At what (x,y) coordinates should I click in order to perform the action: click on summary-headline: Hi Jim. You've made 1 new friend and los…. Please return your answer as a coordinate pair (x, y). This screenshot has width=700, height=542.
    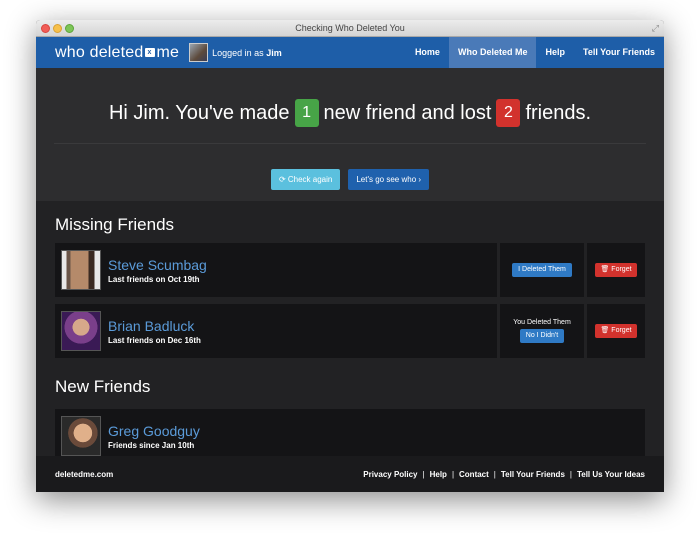
    Looking at the image, I should click on (350, 97).